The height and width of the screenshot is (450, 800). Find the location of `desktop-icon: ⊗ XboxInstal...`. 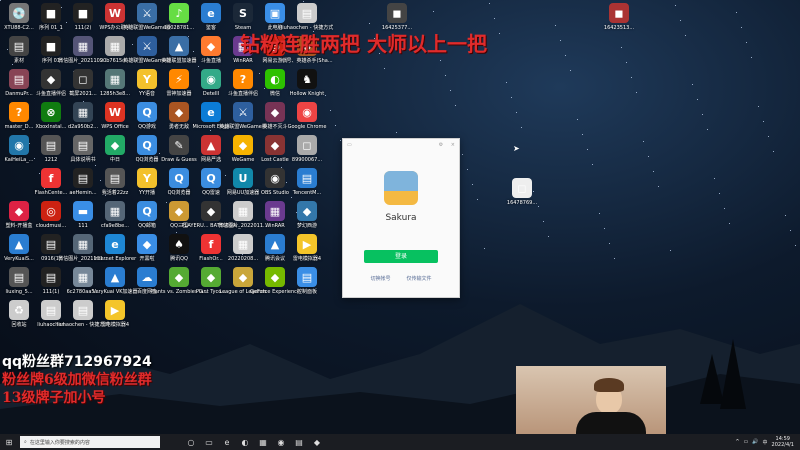

desktop-icon: ⊗ XboxInstal... is located at coordinates (51, 119).